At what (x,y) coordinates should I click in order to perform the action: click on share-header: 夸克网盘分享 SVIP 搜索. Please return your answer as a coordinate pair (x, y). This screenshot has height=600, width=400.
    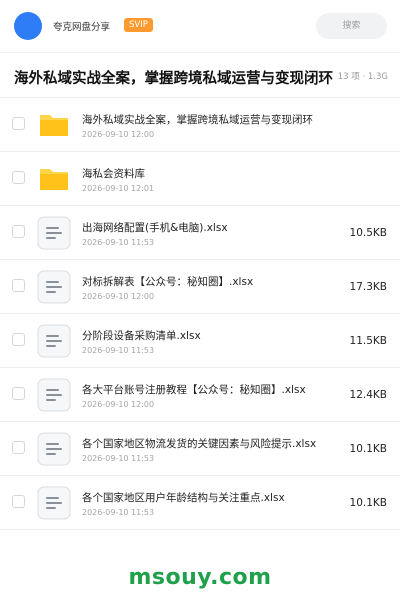
    Looking at the image, I should click on (200, 26).